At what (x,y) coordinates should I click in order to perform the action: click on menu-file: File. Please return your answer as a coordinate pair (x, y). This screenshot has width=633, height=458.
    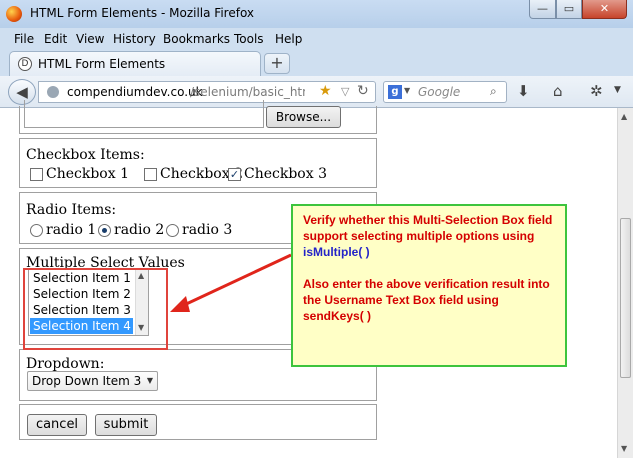
    Looking at the image, I should click on (24, 39).